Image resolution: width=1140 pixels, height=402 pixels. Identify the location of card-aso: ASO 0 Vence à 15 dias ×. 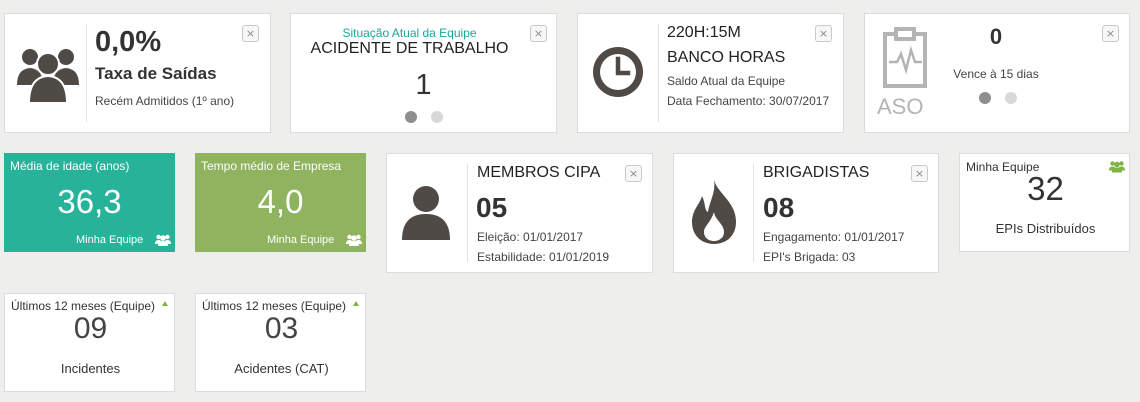
(997, 73).